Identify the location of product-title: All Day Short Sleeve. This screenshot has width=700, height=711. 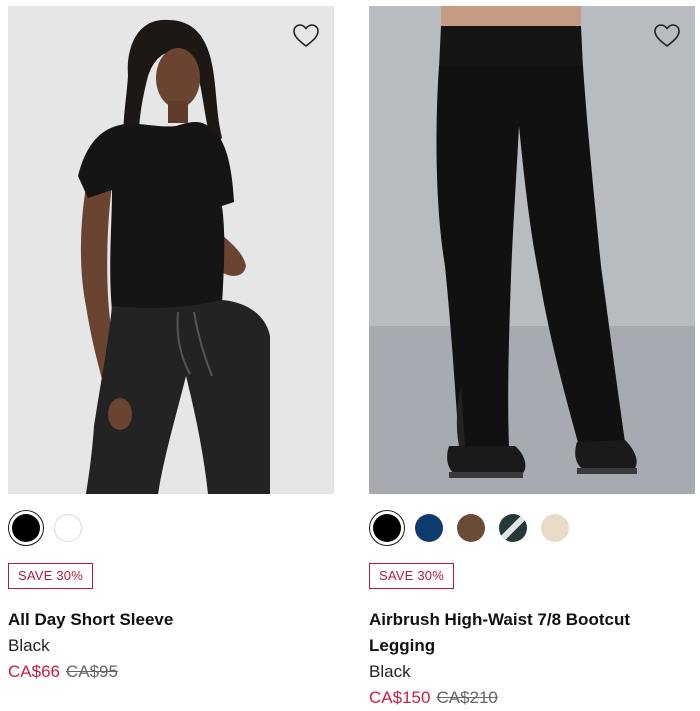
(171, 620).